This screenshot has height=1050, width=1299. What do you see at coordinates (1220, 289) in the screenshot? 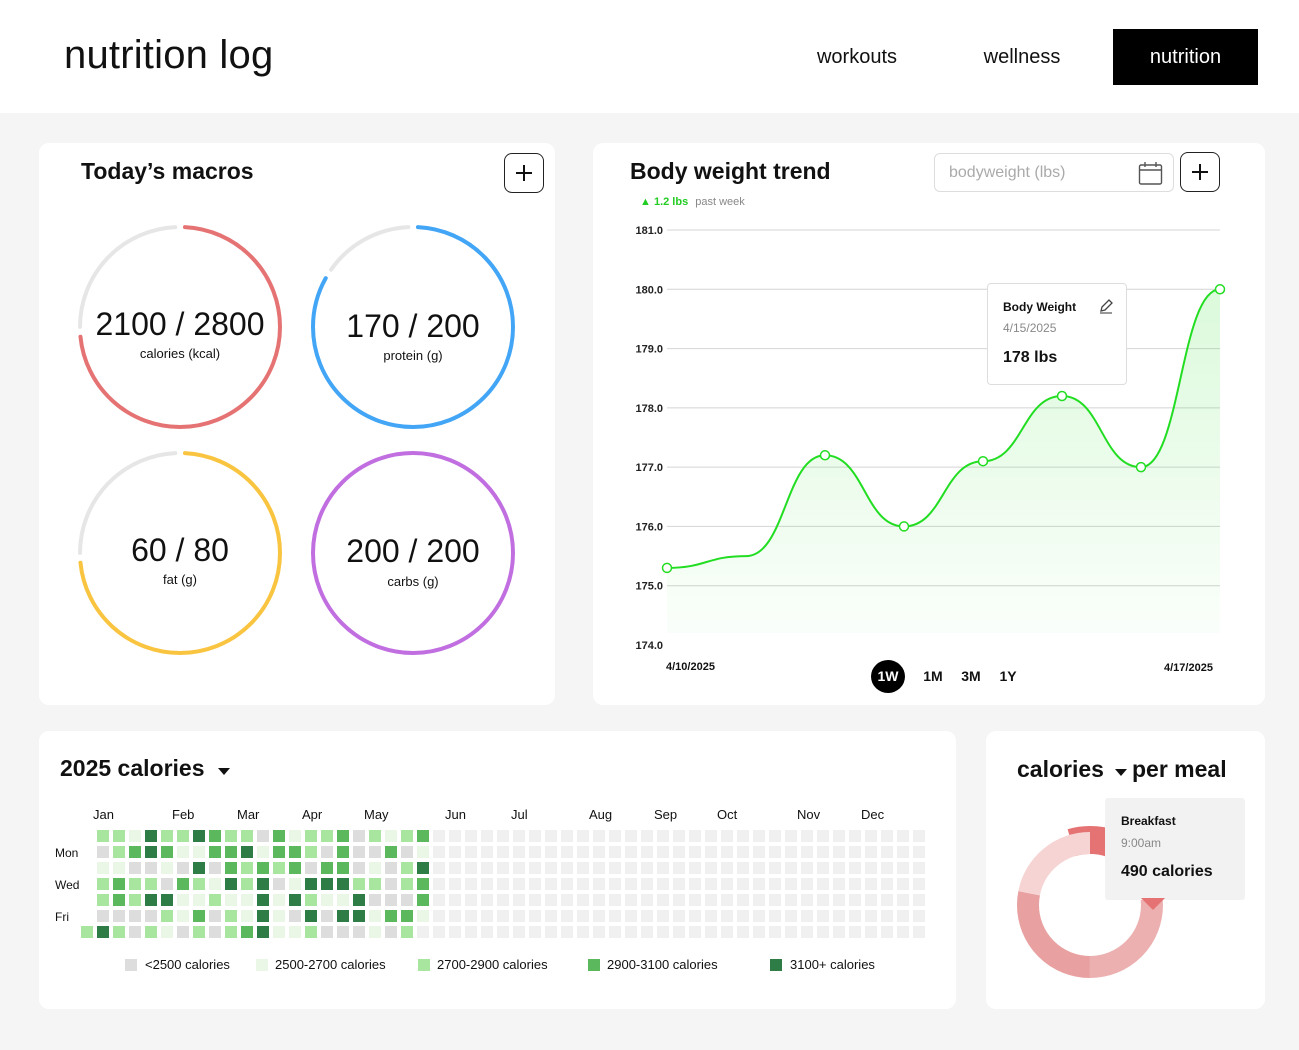
I see `weight-point` at bounding box center [1220, 289].